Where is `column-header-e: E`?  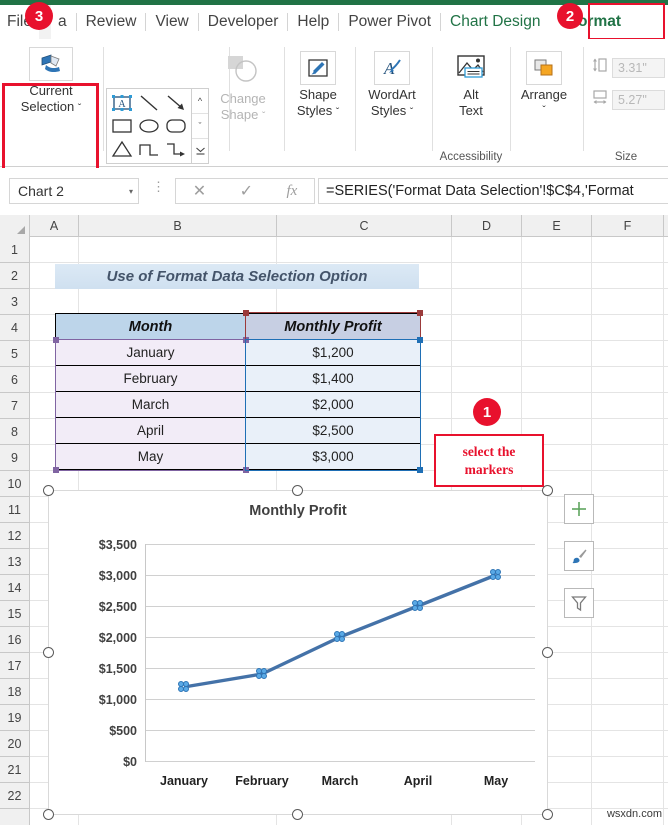 column-header-e: E is located at coordinates (557, 226).